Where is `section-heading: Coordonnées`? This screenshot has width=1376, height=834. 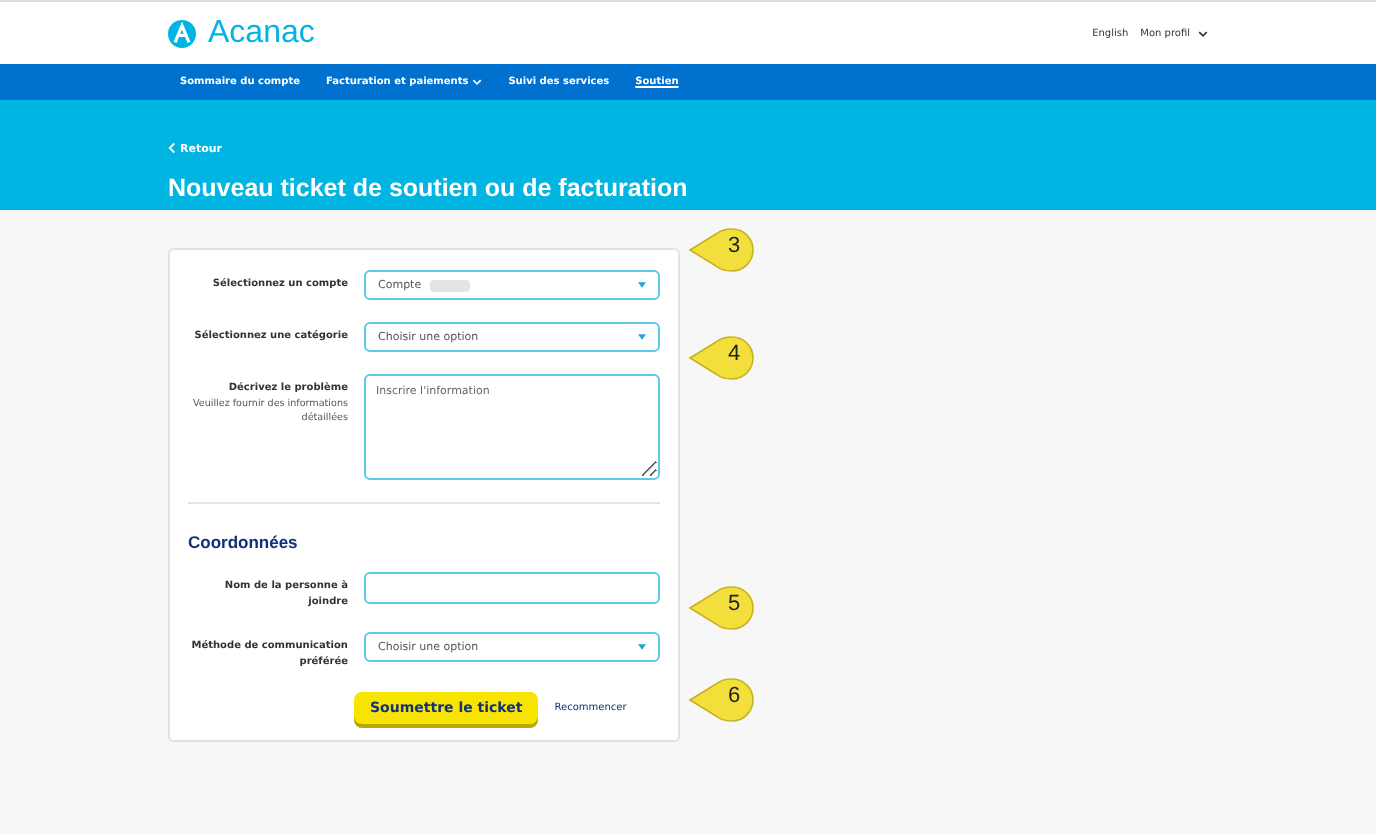
section-heading: Coordonnées is located at coordinates (244, 542).